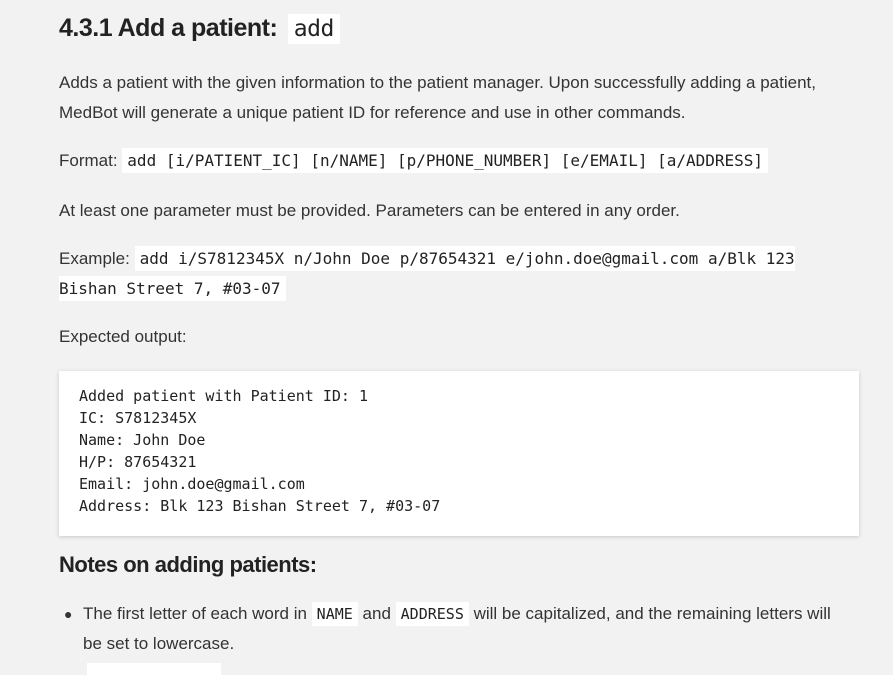  I want to click on section-heading: 4.3.1 Add a patient: add, so click(199, 29).